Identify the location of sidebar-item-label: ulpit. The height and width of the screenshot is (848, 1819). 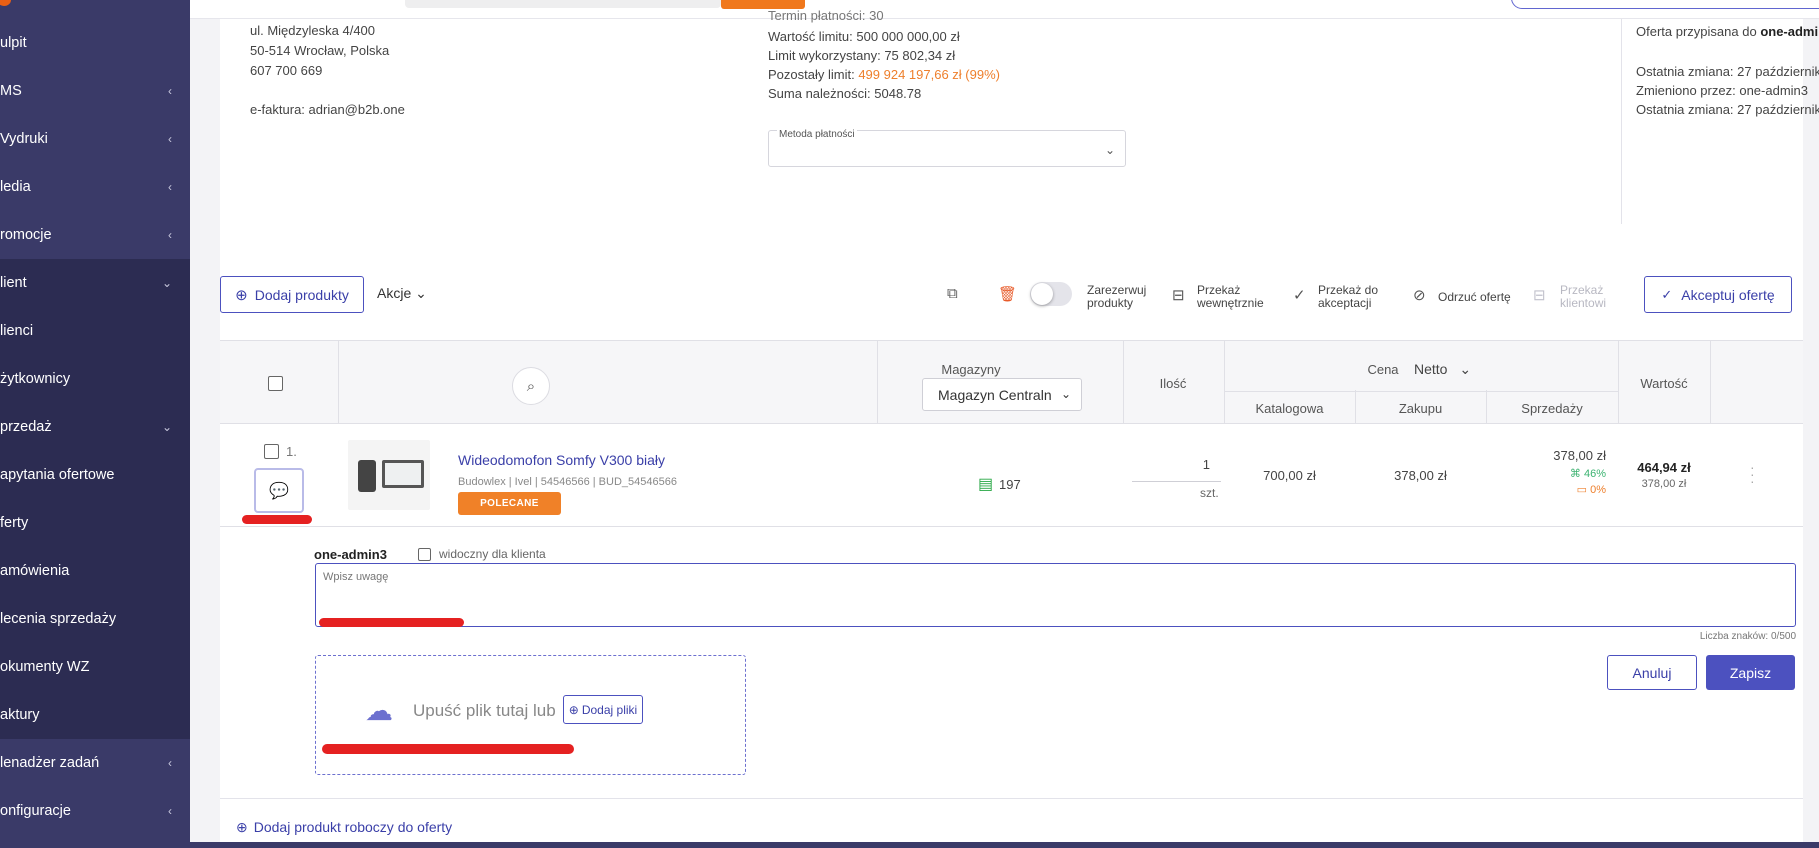
(13, 43).